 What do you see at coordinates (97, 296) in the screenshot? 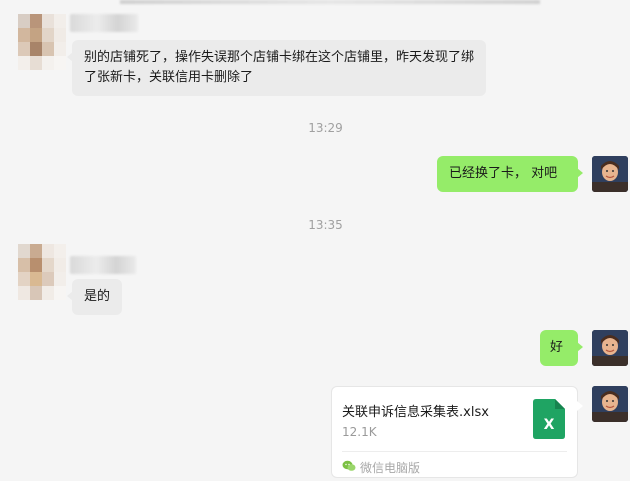
I see `message-text: 是的` at bounding box center [97, 296].